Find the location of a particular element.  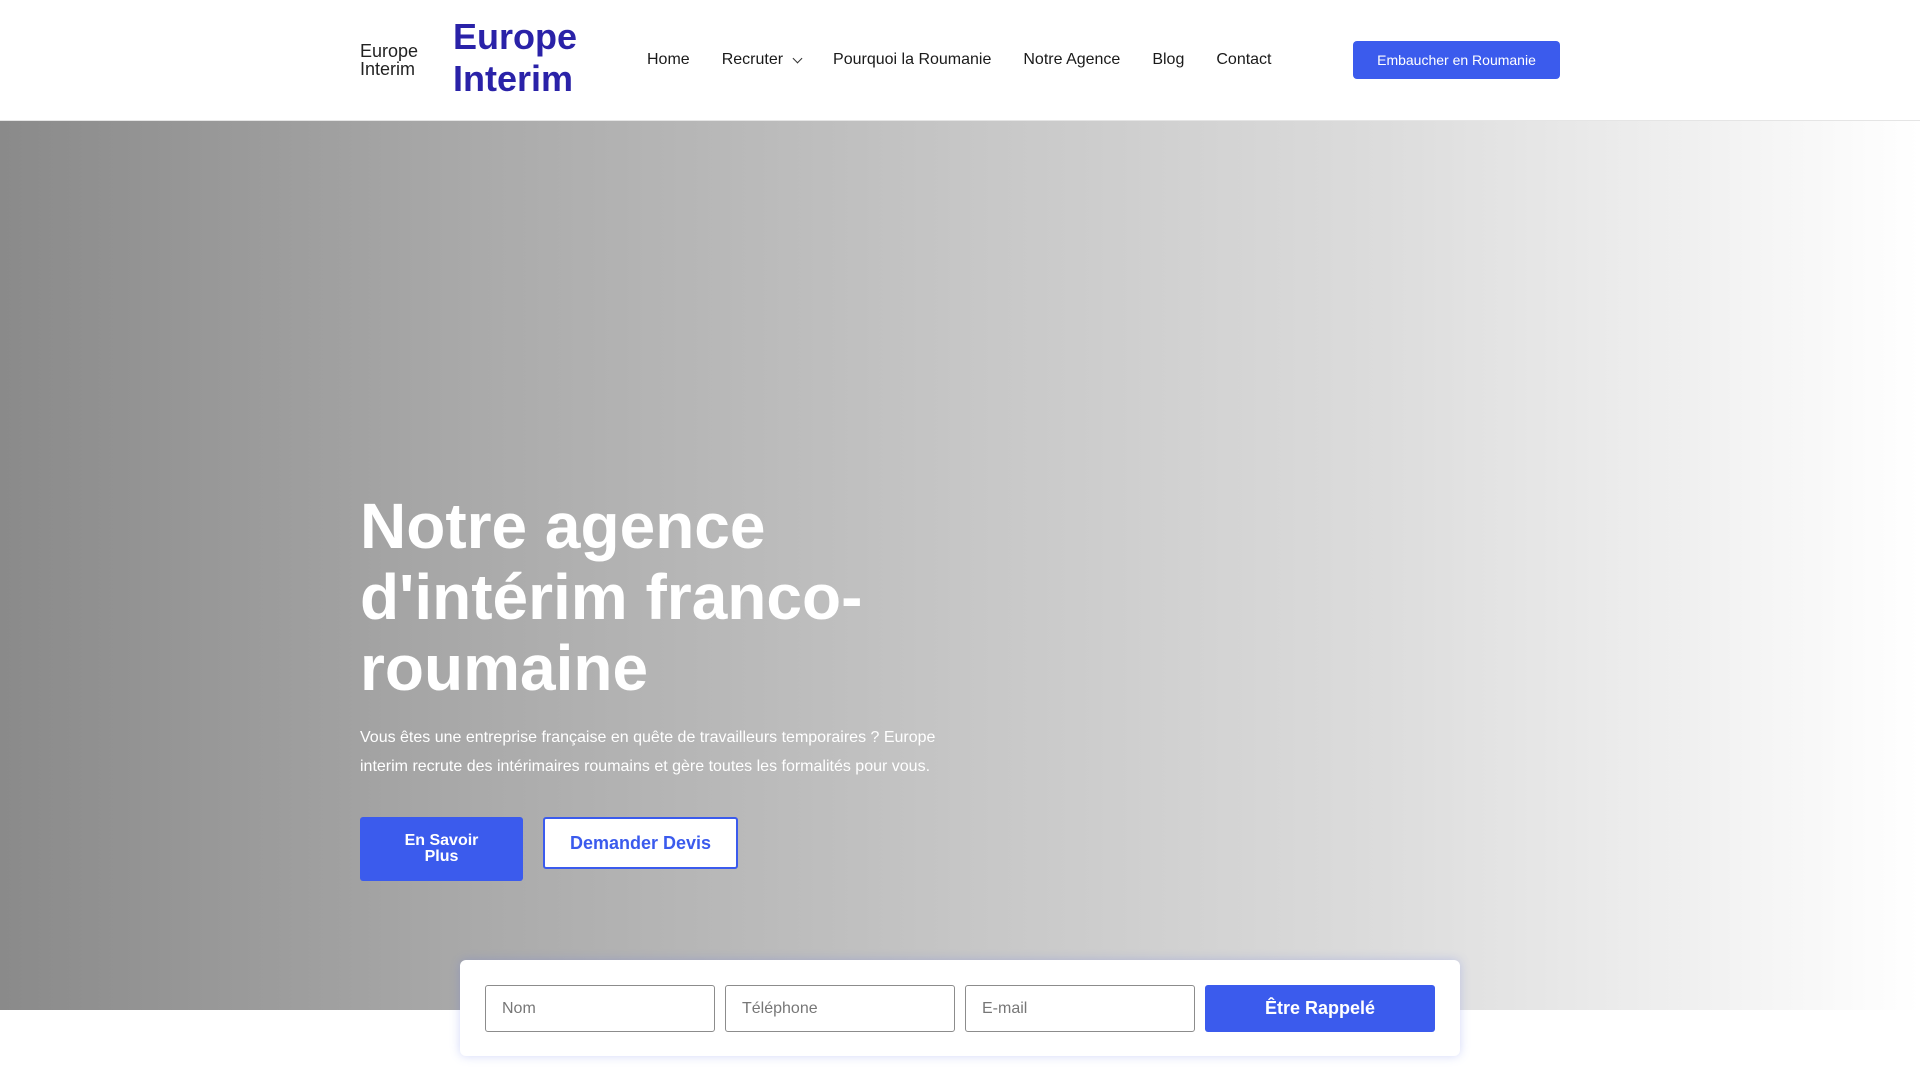

nav-item-label: Pourquoi la Roumanie is located at coordinates (912, 59).